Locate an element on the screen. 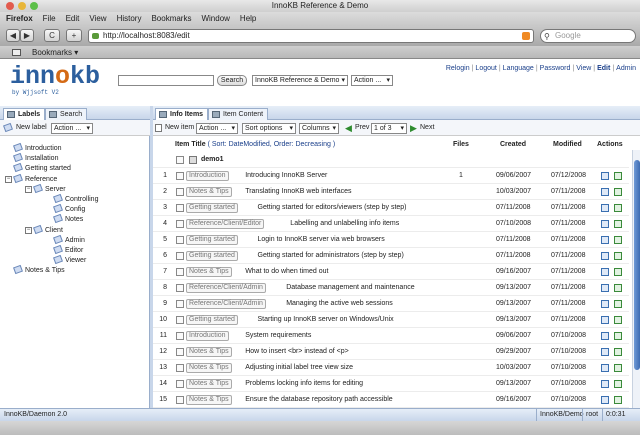  reload-button: C is located at coordinates (52, 35).